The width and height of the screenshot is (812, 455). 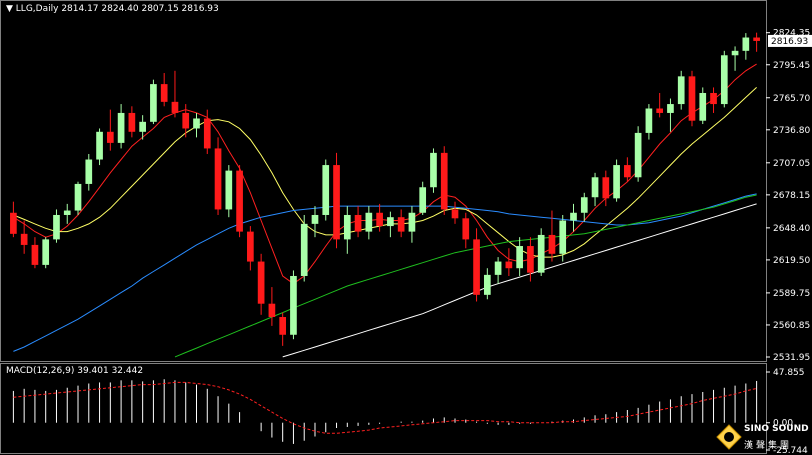 I want to click on price-tick-label: 2765.70, so click(x=791, y=99).